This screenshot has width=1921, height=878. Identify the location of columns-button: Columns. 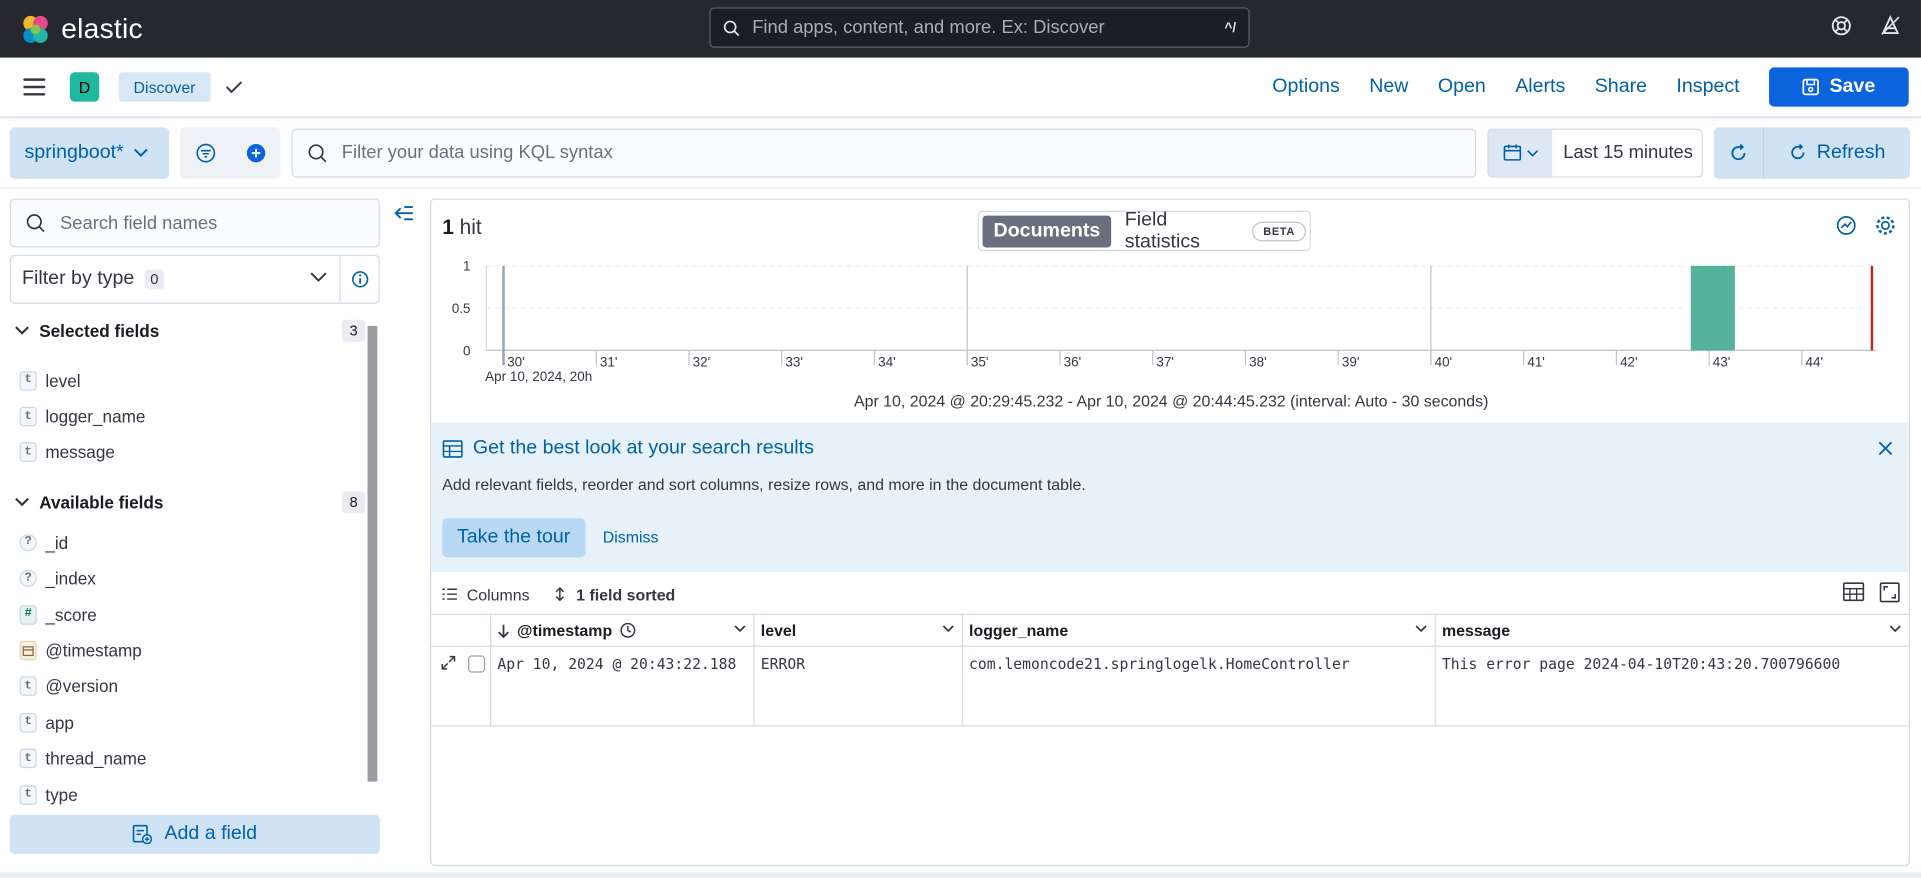
(486, 594).